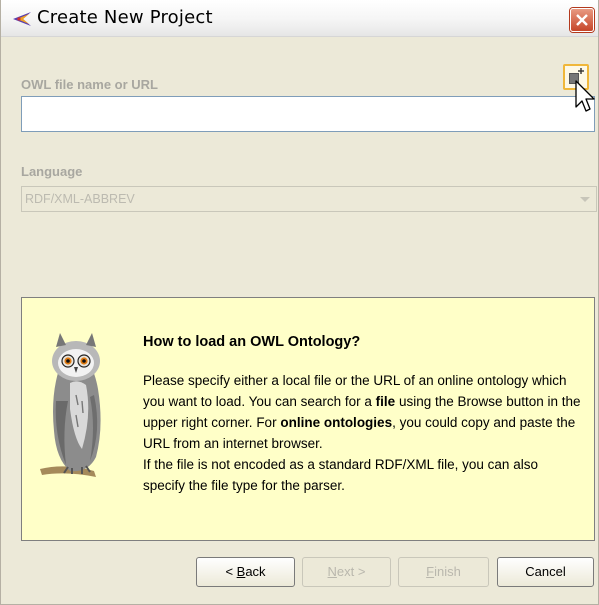  I want to click on cancel-button: Cancel, so click(545, 572).